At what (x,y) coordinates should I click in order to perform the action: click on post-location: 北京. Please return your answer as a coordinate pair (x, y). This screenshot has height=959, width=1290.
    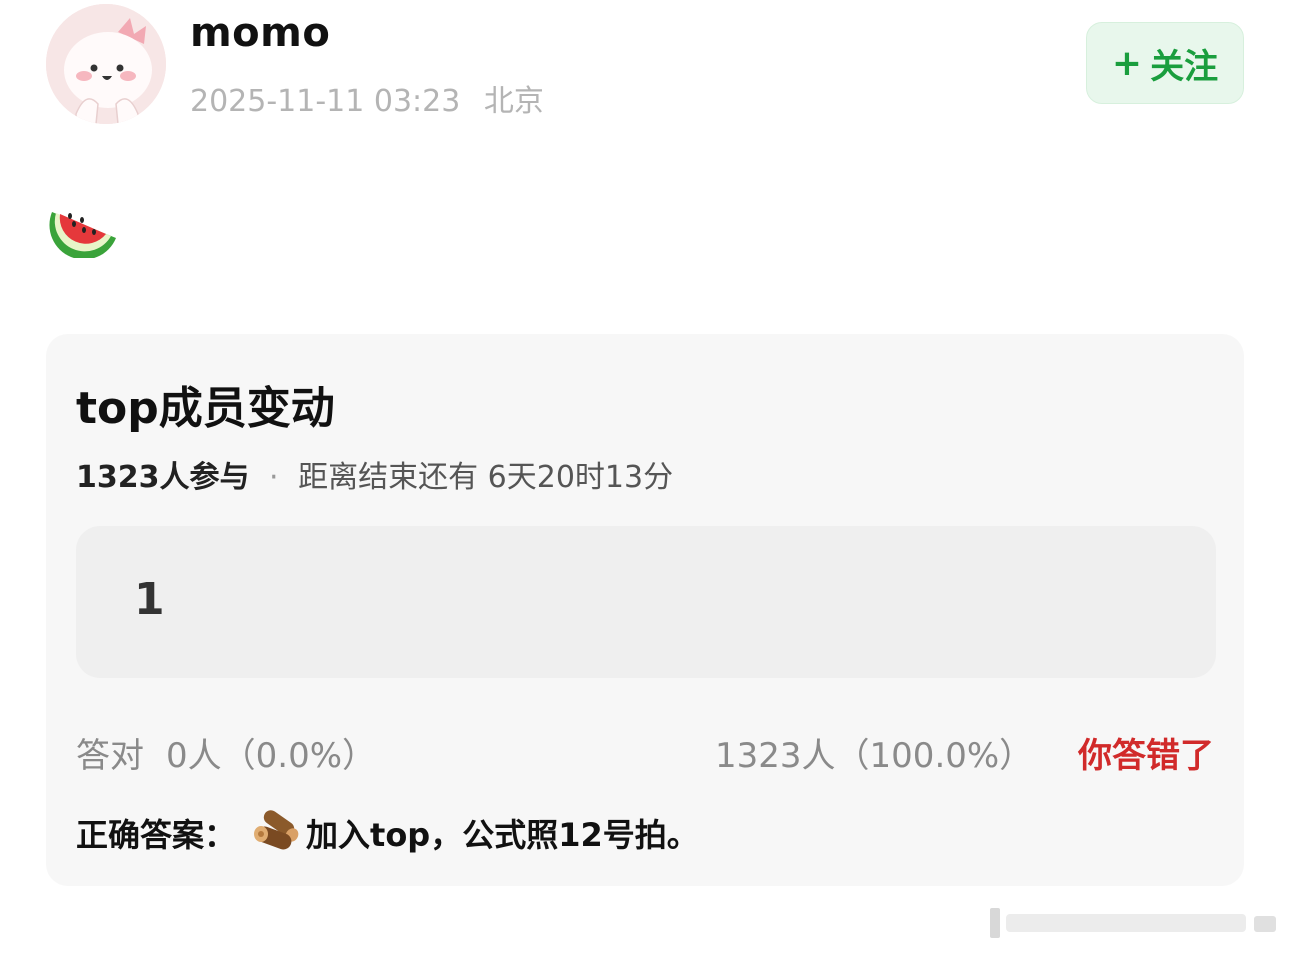
    Looking at the image, I should click on (513, 101).